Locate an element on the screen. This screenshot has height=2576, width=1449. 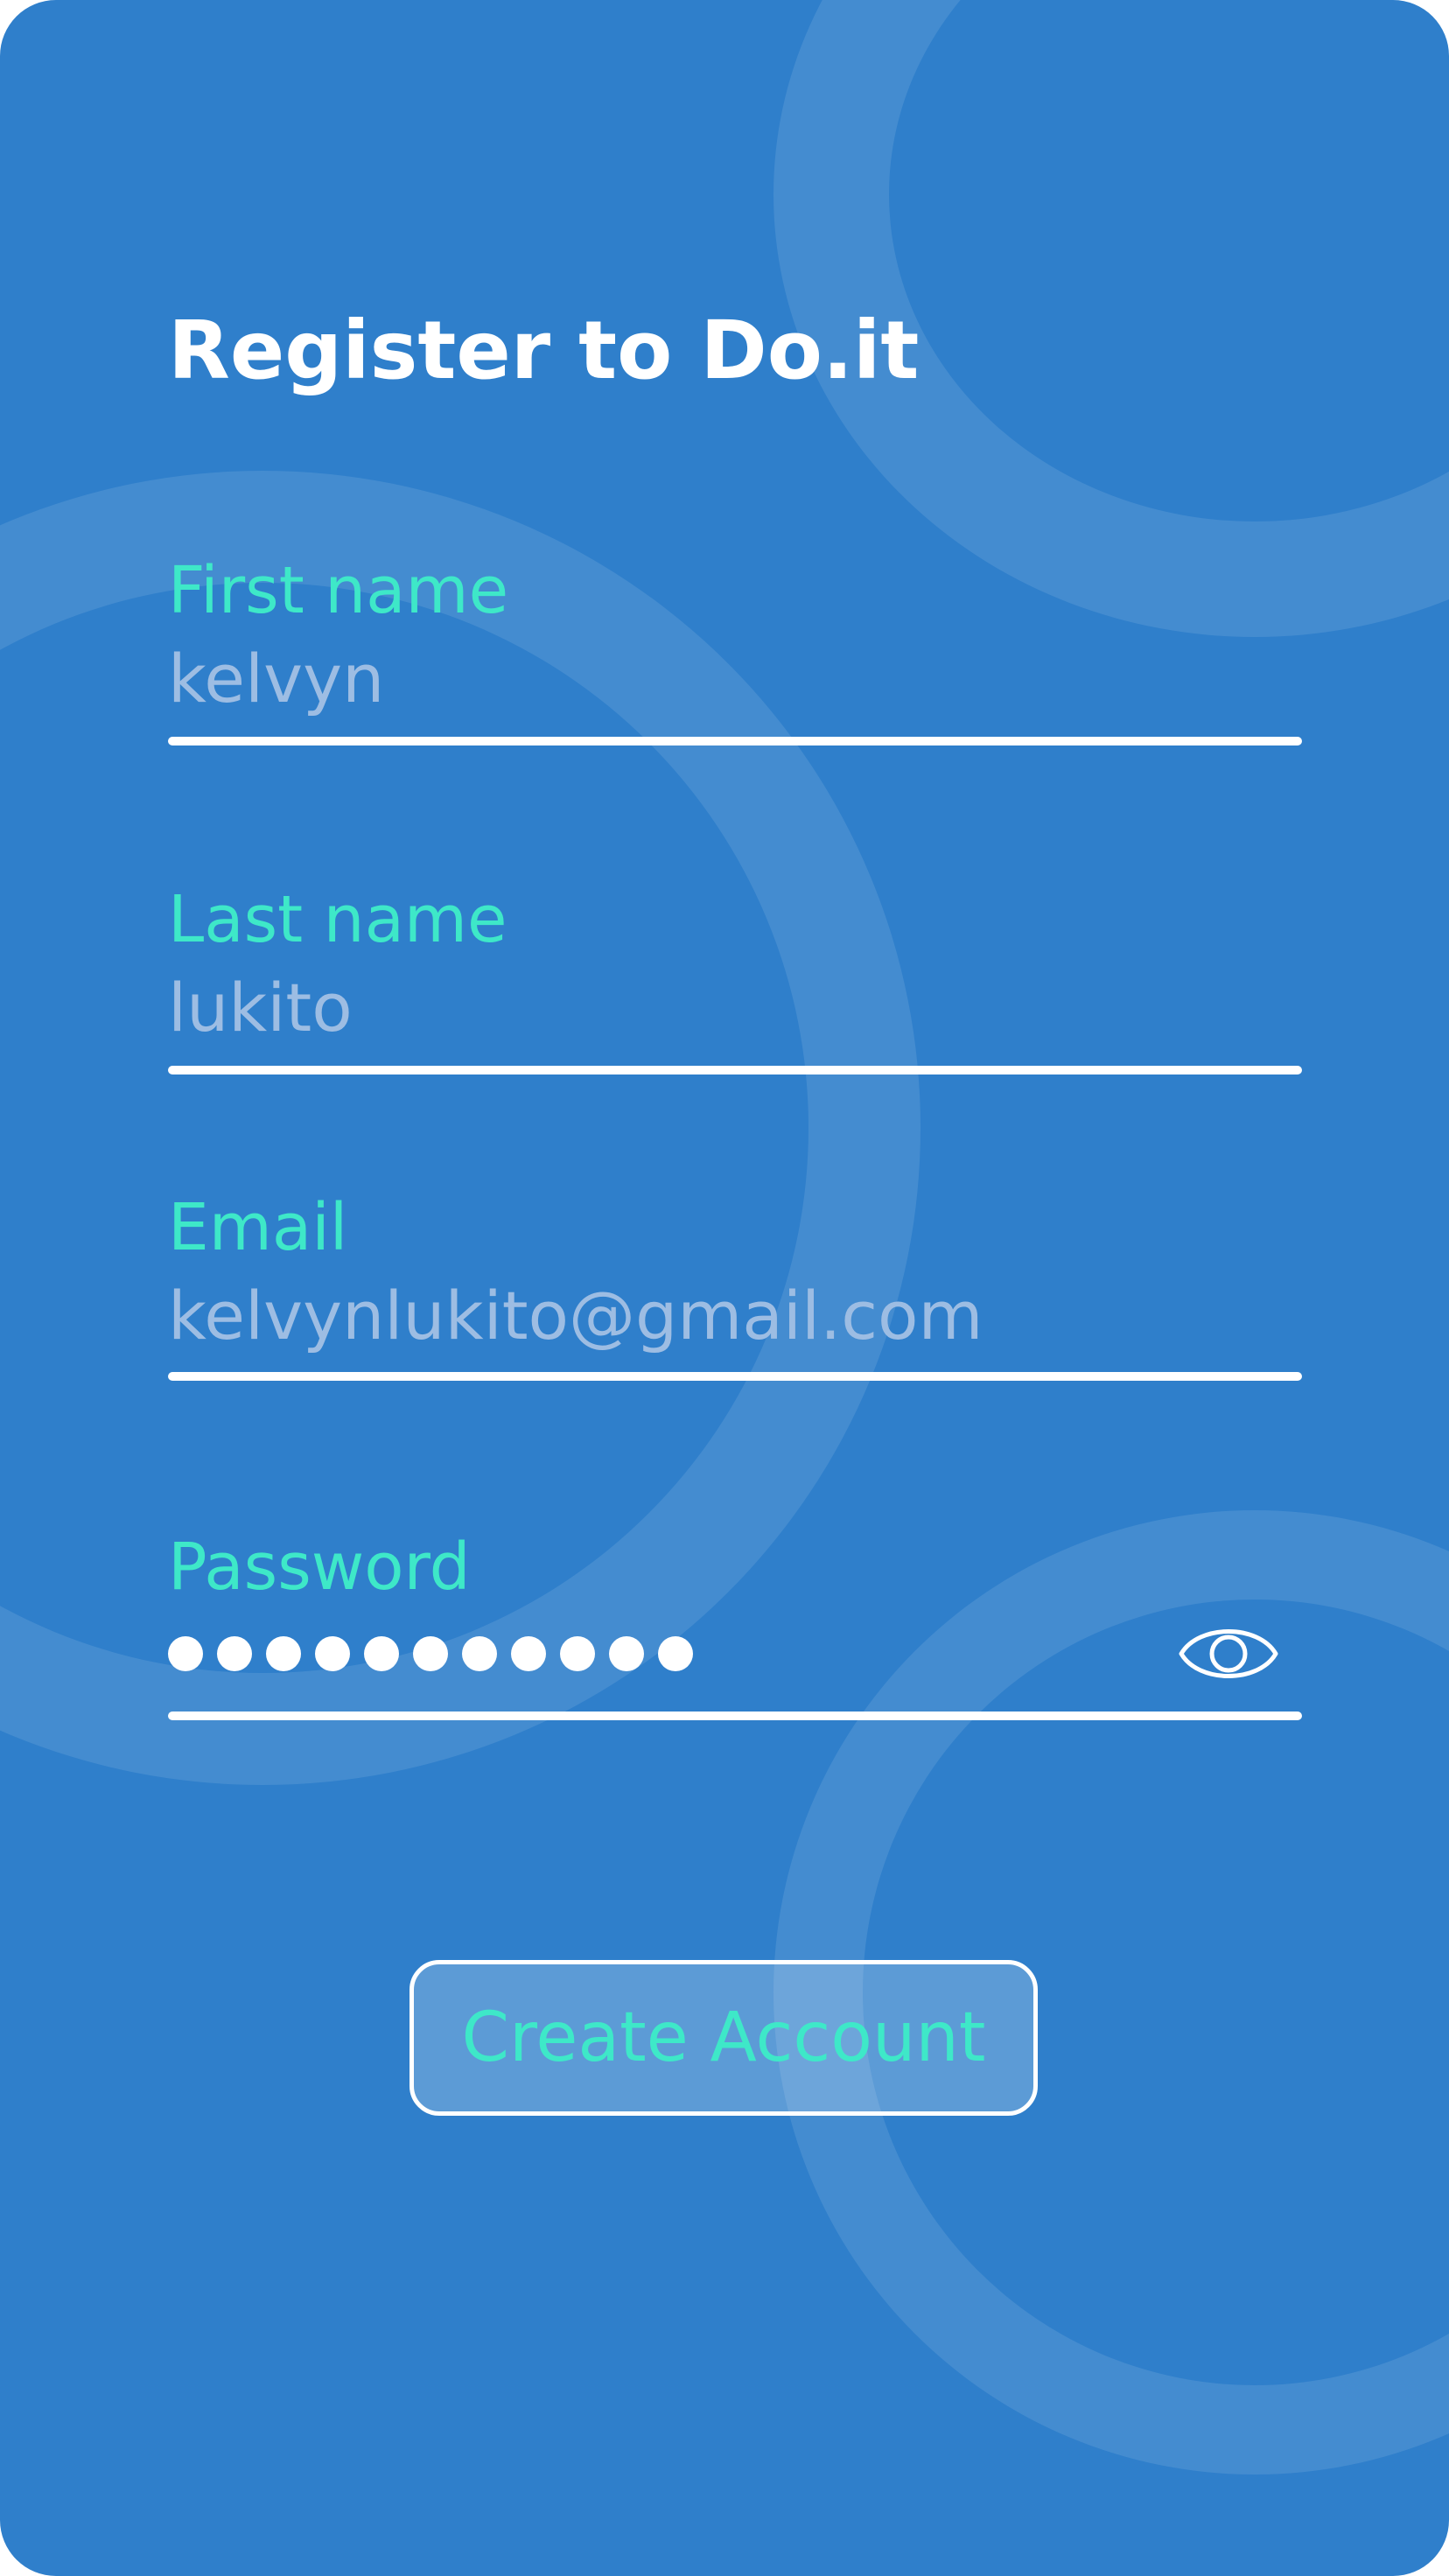
last-name-label: Last name is located at coordinates (338, 919).